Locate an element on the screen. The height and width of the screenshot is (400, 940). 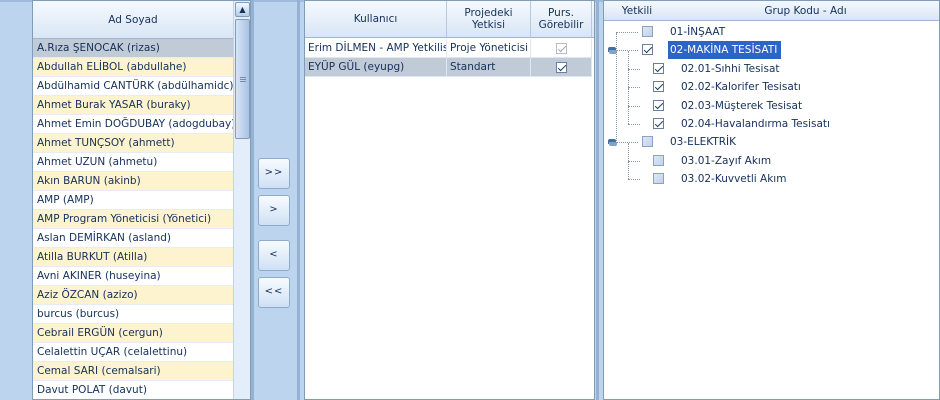
add-button: > is located at coordinates (274, 210).